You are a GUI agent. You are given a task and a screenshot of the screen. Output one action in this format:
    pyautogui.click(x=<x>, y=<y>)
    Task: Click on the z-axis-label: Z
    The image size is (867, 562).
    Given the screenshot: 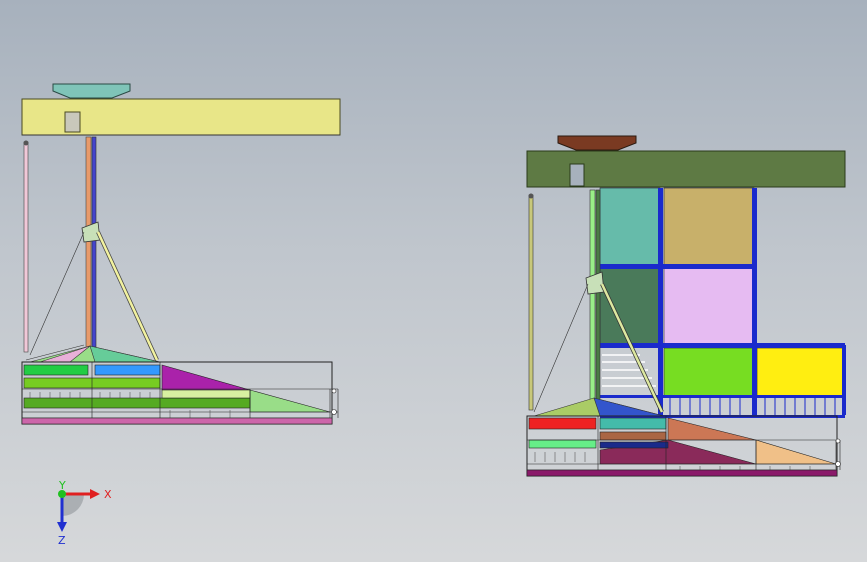 What is the action you would take?
    pyautogui.click(x=62, y=540)
    